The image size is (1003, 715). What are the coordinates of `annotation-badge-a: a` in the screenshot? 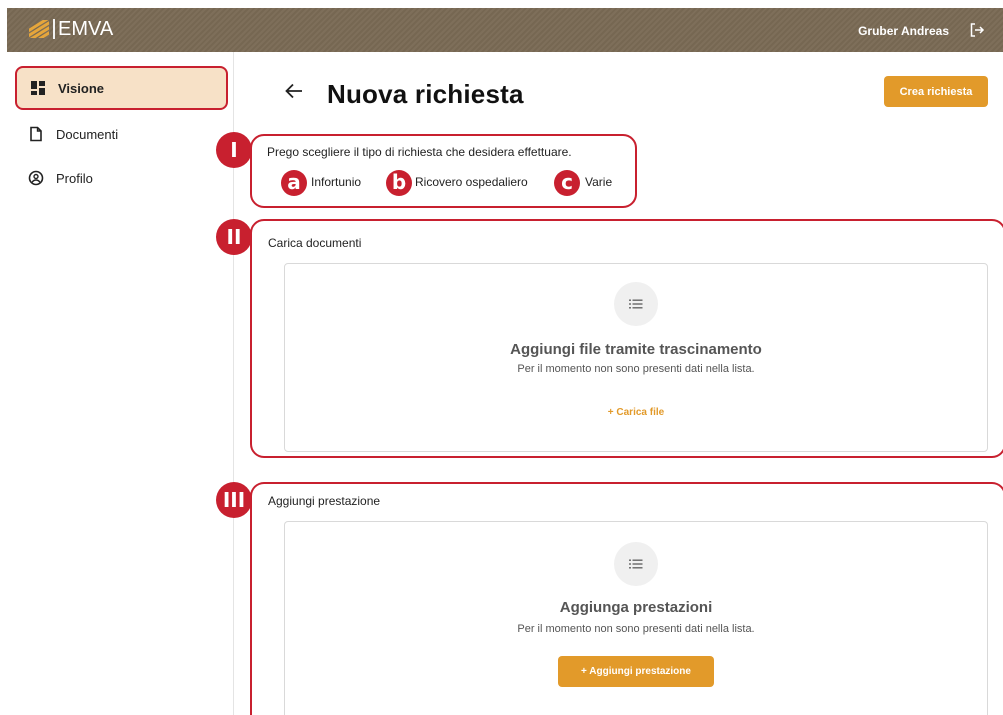 It's located at (294, 183).